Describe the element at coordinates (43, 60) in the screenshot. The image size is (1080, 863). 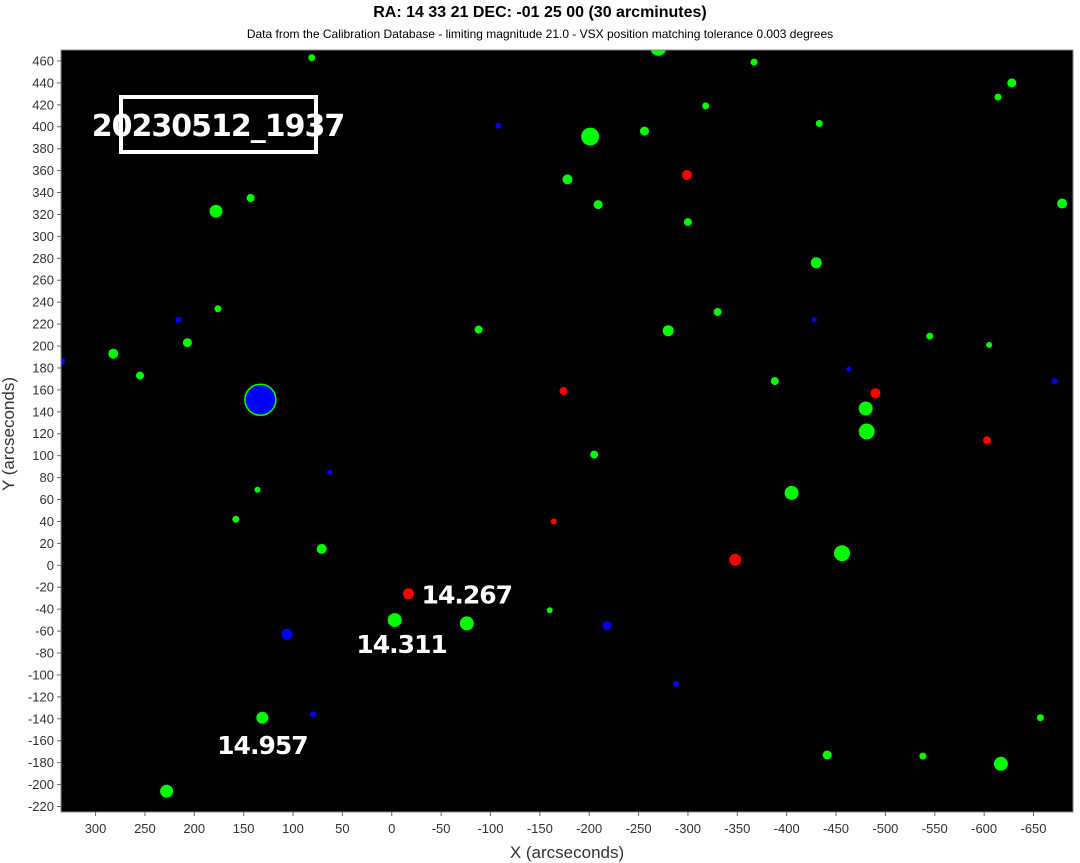
I see `y-tick-label: 460` at that location.